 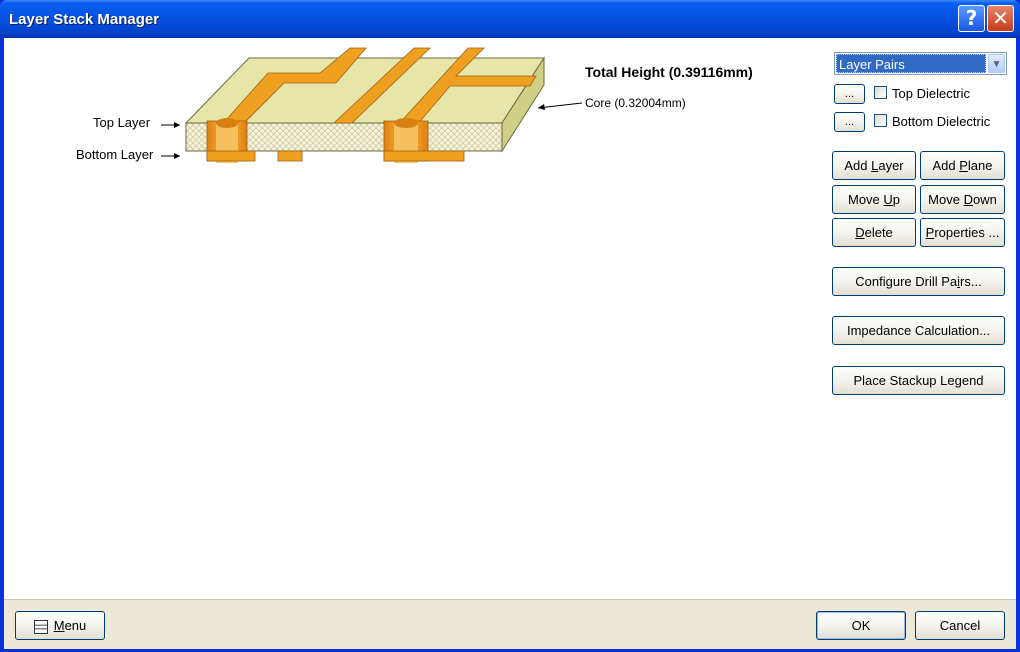 What do you see at coordinates (510, 19) in the screenshot?
I see `title-bar: Layer Stack Manager ? ✕` at bounding box center [510, 19].